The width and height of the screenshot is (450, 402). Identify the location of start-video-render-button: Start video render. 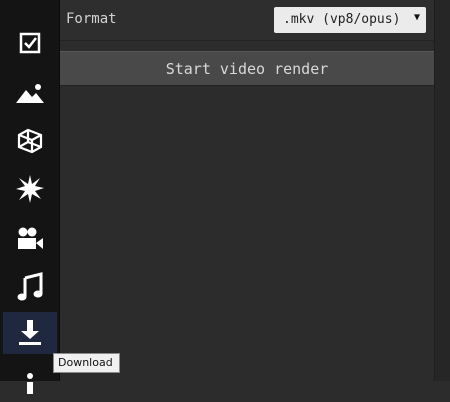
(247, 68).